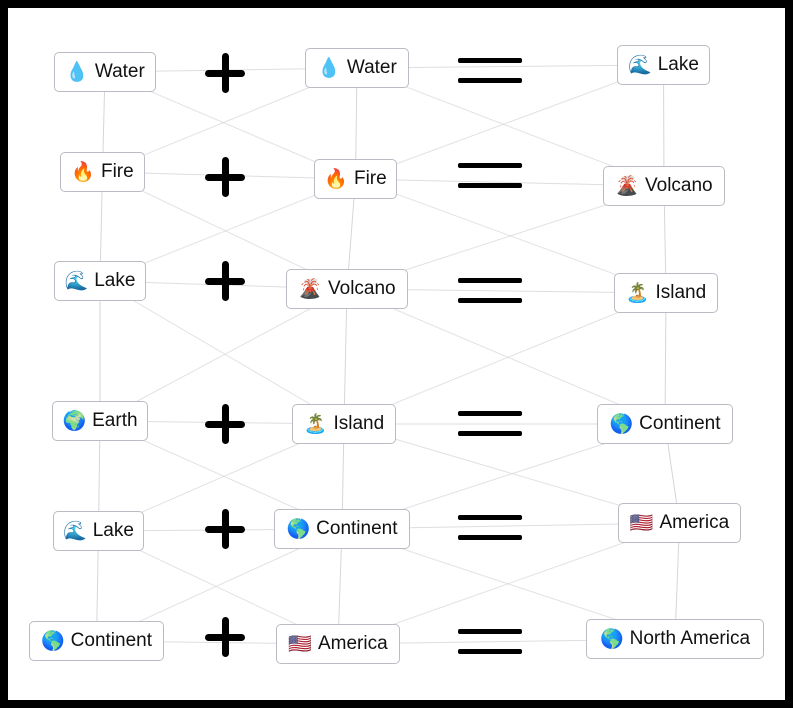 The height and width of the screenshot is (708, 793). I want to click on first-element-6: 🌎 Continent, so click(96, 641).